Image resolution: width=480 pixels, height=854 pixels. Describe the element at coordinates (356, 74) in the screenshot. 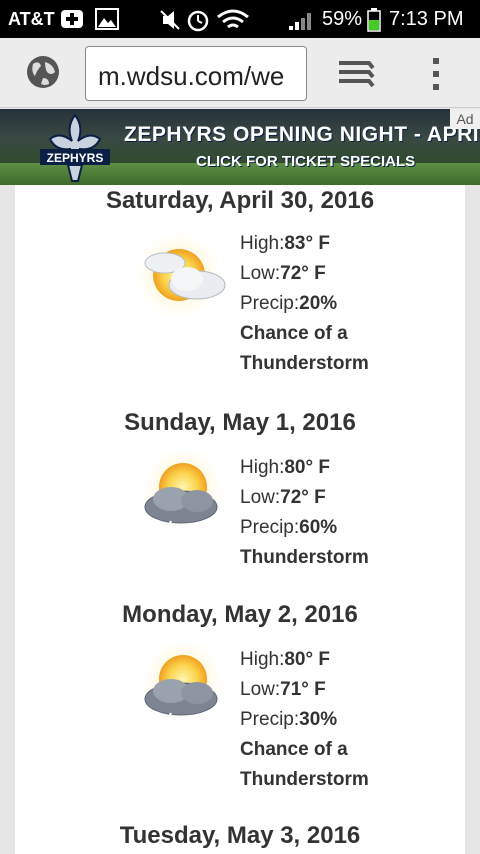

I see `tabs-icon` at that location.